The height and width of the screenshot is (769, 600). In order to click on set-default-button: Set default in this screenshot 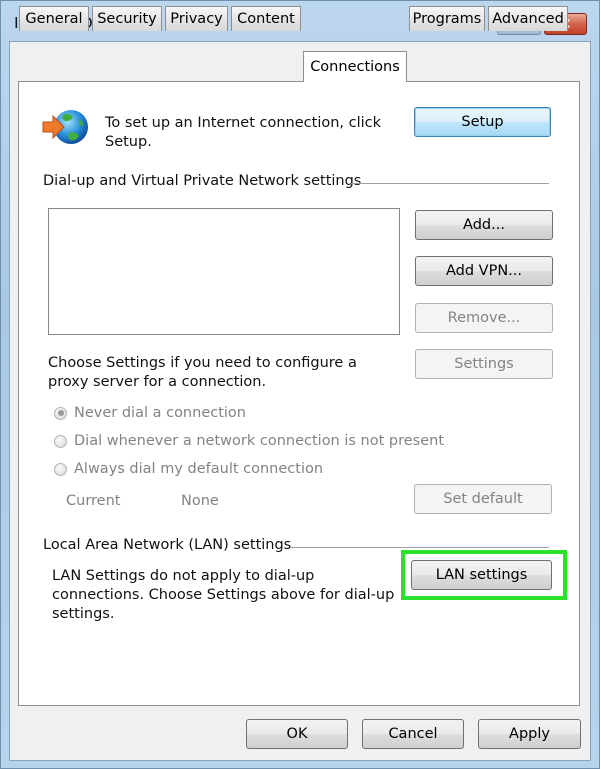, I will do `click(483, 499)`.